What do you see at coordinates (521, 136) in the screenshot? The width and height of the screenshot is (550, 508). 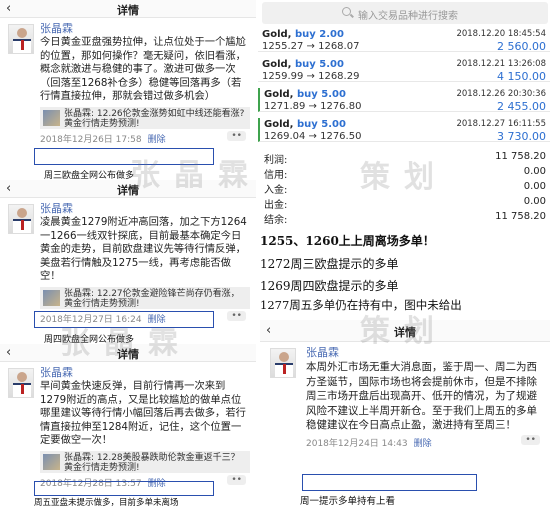 I see `trade-profit: 3 730.00` at bounding box center [521, 136].